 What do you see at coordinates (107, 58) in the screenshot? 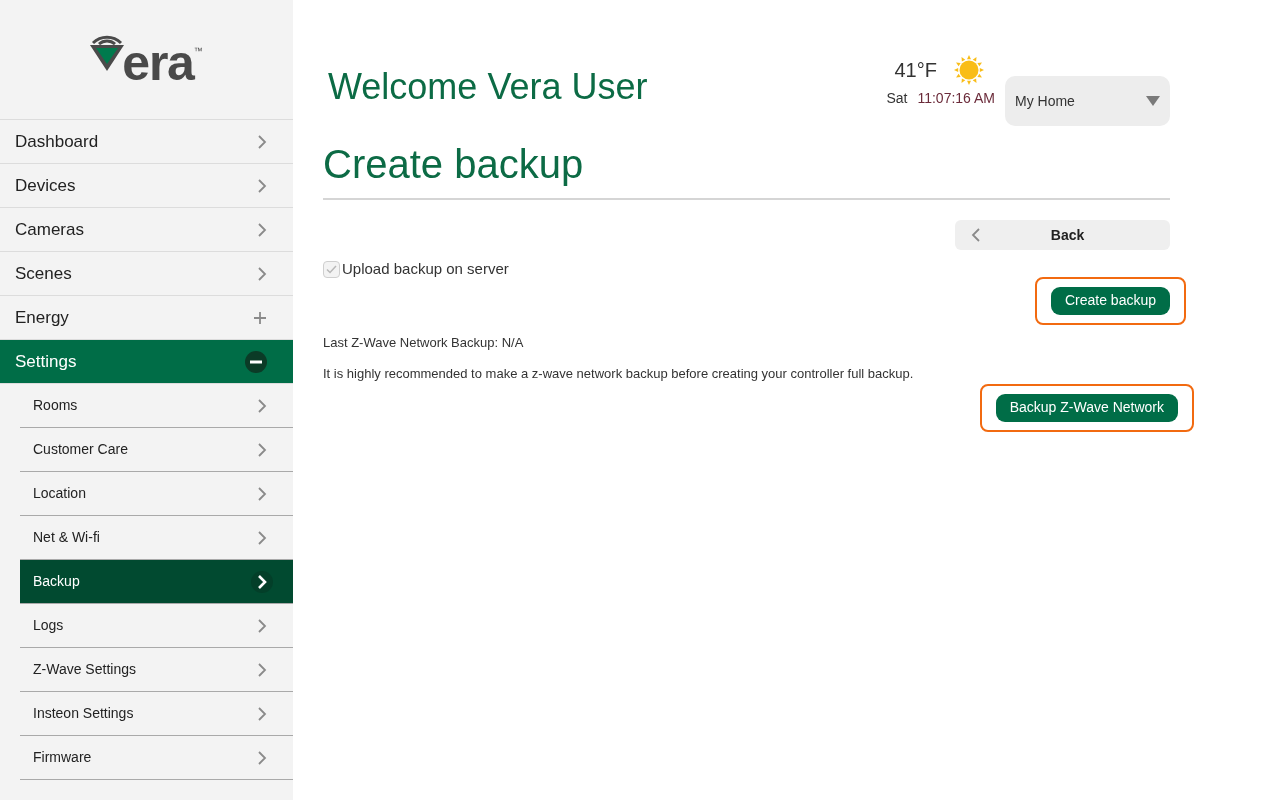
I see `triangle-icon` at bounding box center [107, 58].